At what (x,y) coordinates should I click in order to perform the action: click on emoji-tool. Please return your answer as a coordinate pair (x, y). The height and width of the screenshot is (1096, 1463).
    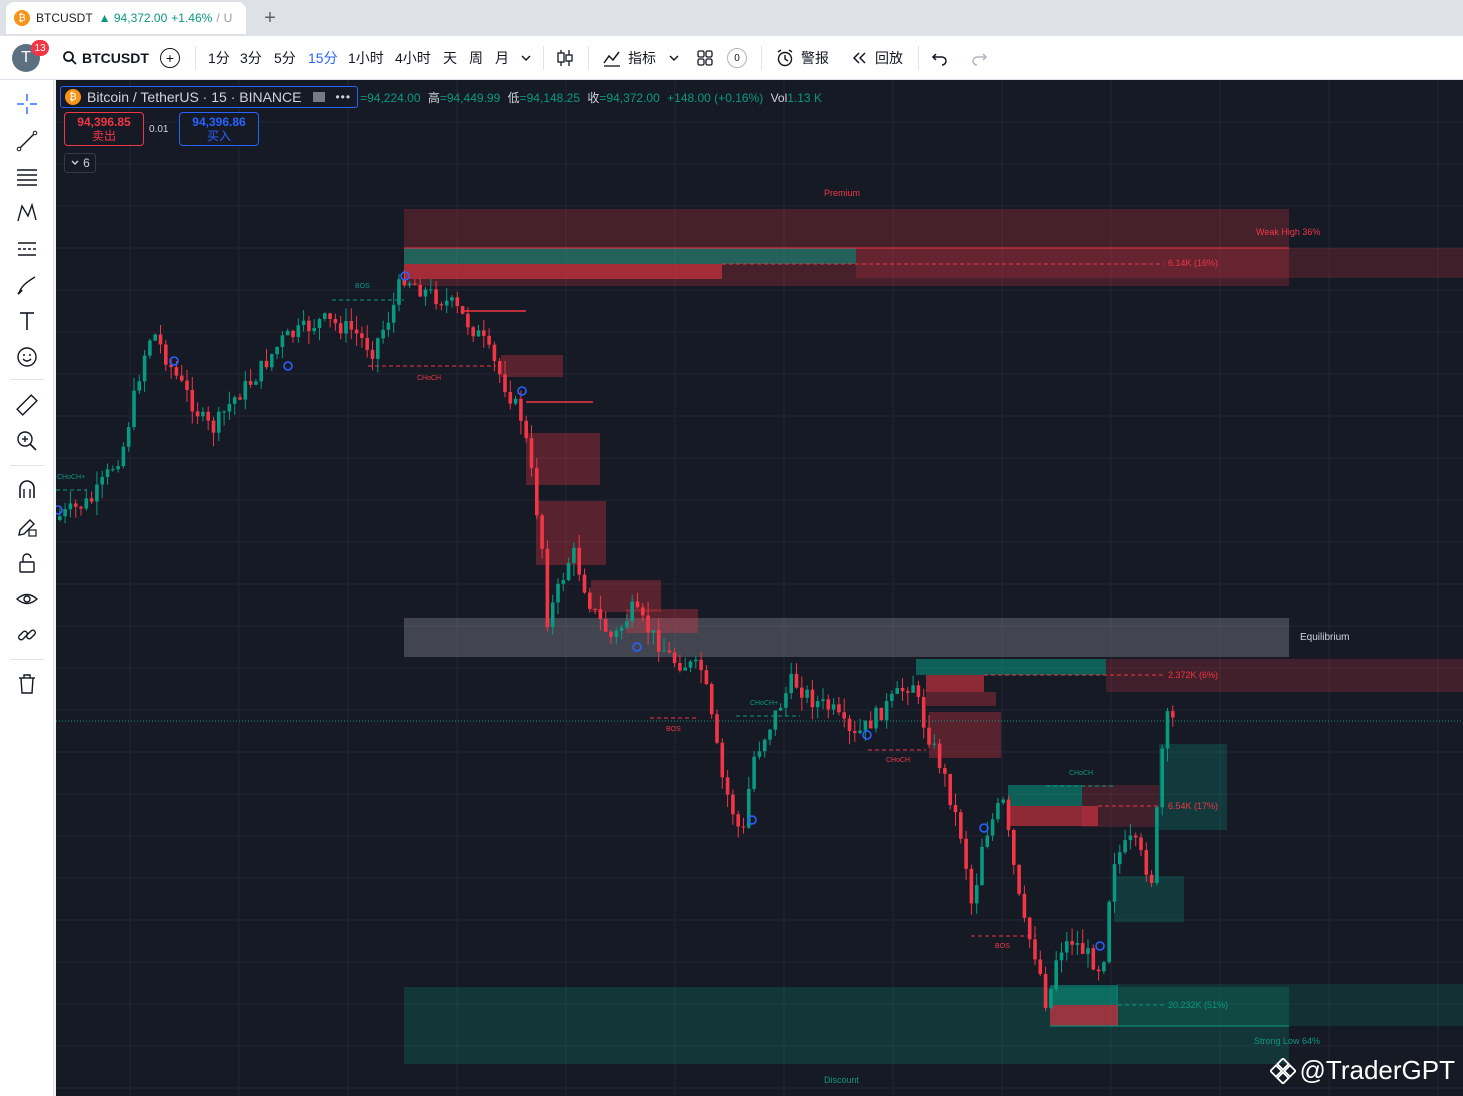
    Looking at the image, I should click on (27, 357).